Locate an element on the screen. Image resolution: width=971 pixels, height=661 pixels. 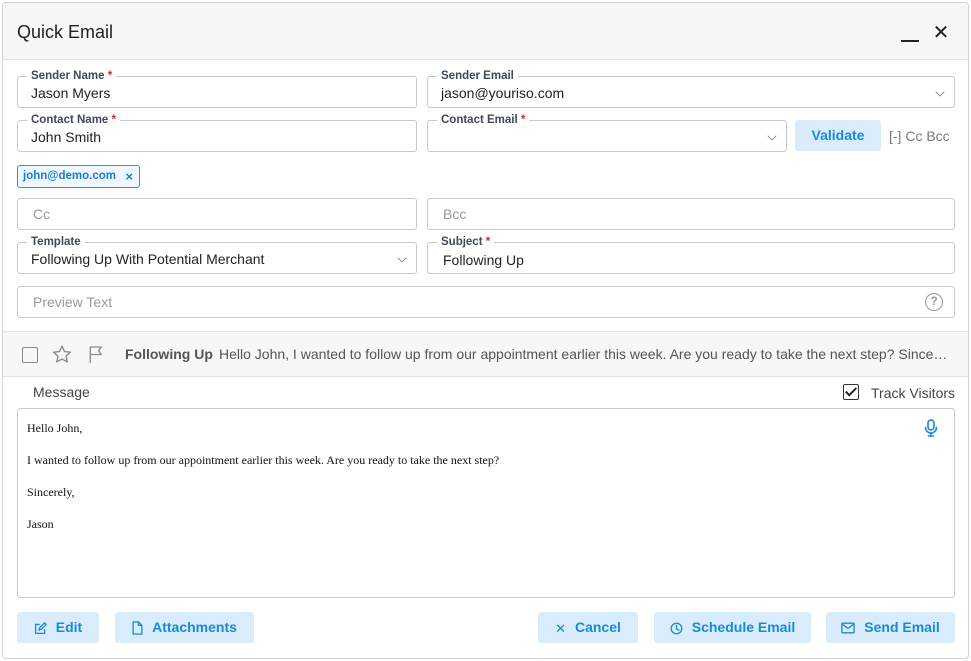
file-icon is located at coordinates (137, 628).